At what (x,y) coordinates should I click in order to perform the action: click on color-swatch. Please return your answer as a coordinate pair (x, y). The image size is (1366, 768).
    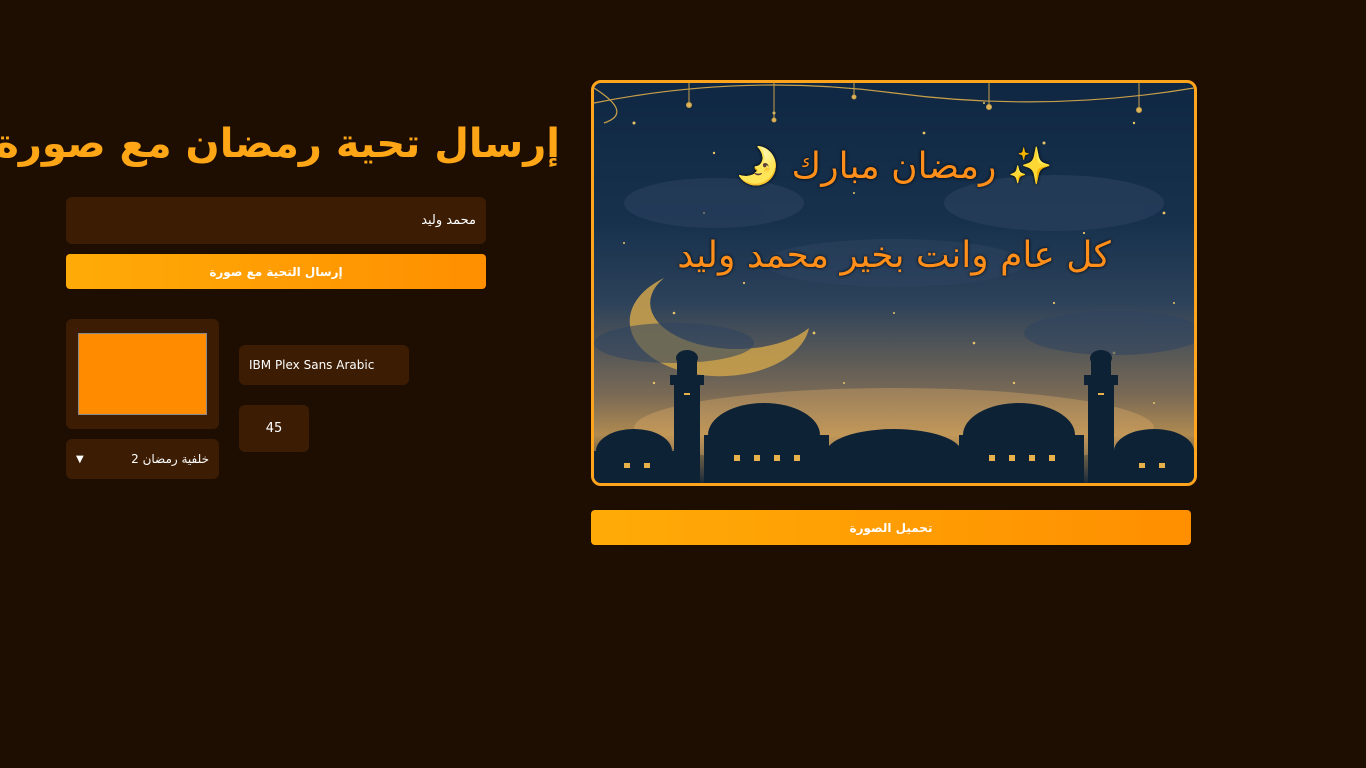
    Looking at the image, I should click on (142, 374).